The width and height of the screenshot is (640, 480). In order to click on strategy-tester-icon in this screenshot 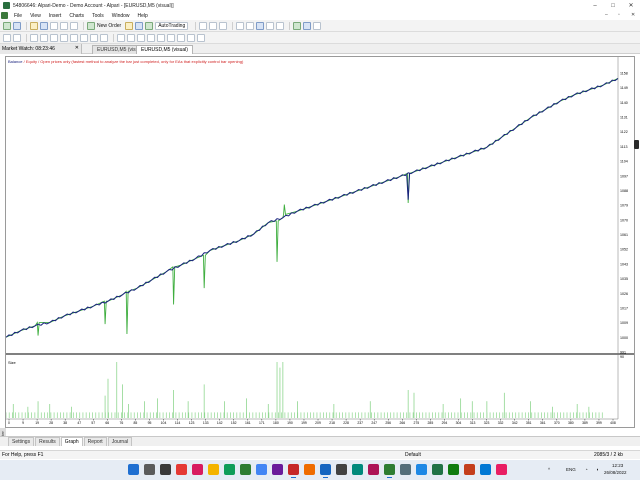, I will do `click(74, 25)`.